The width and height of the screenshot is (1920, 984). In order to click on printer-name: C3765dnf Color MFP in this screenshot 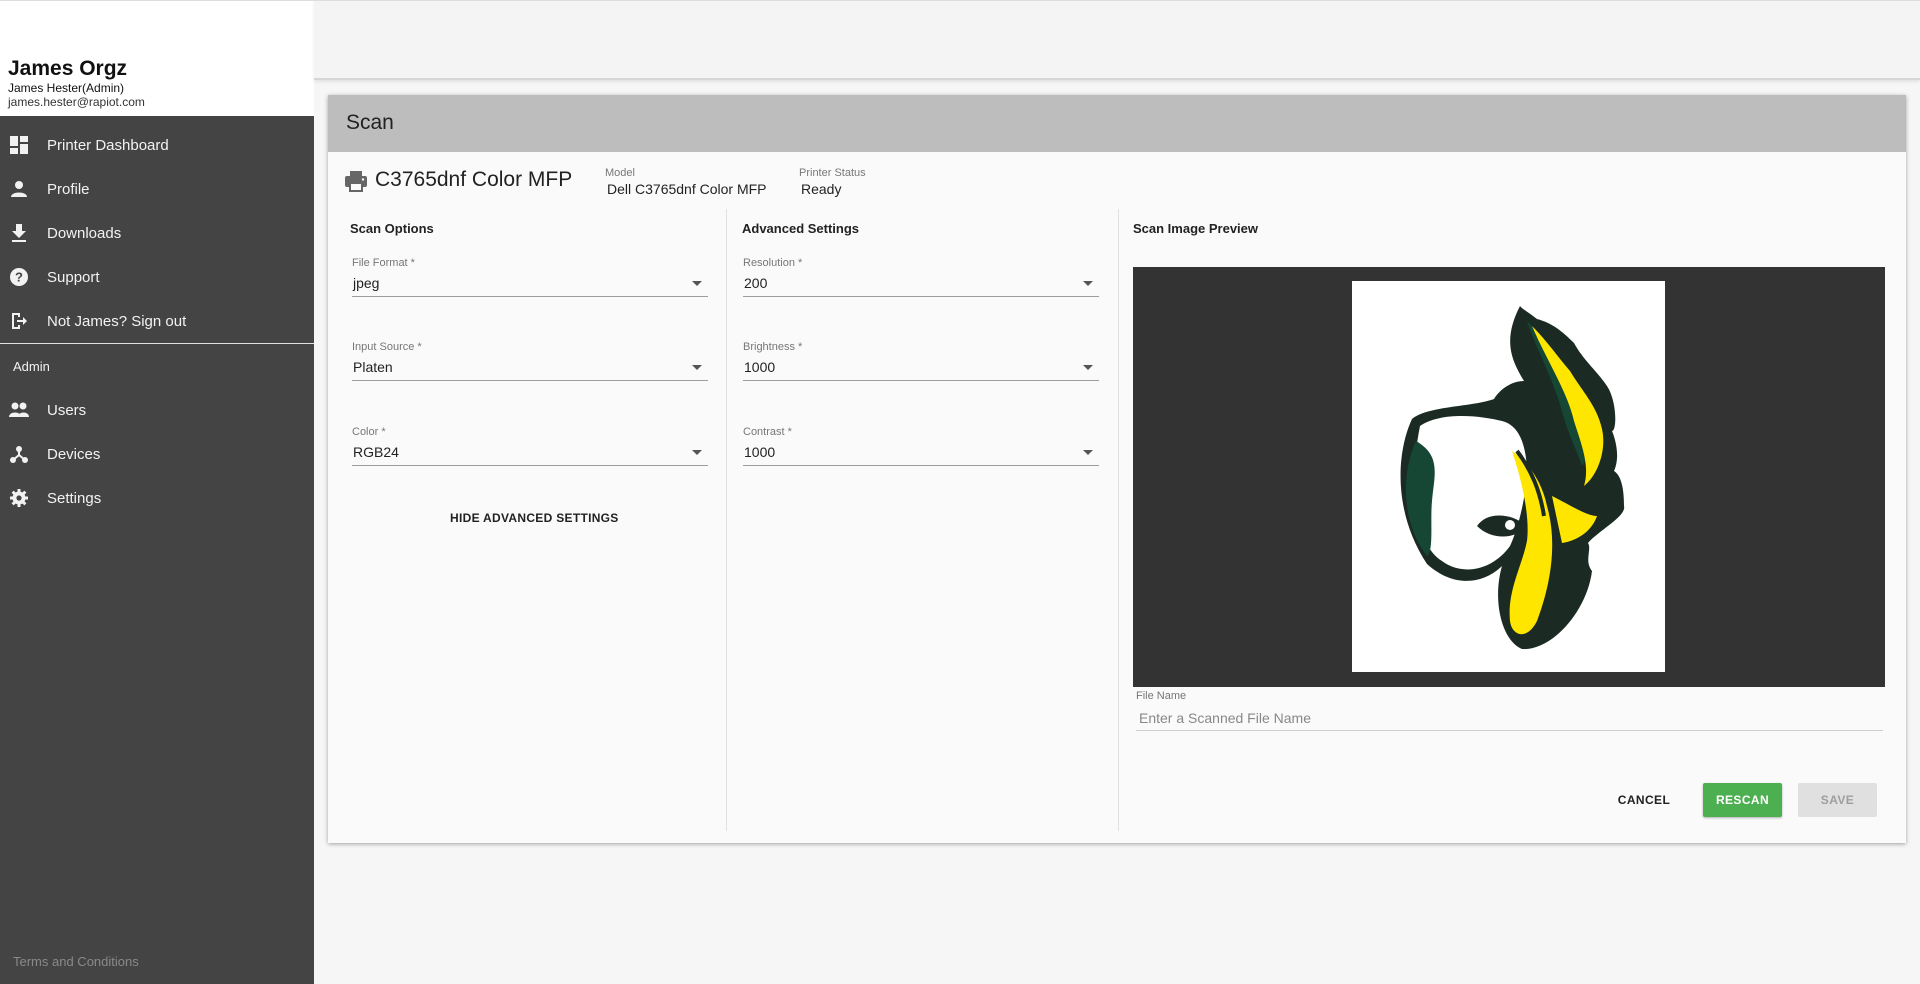, I will do `click(474, 179)`.